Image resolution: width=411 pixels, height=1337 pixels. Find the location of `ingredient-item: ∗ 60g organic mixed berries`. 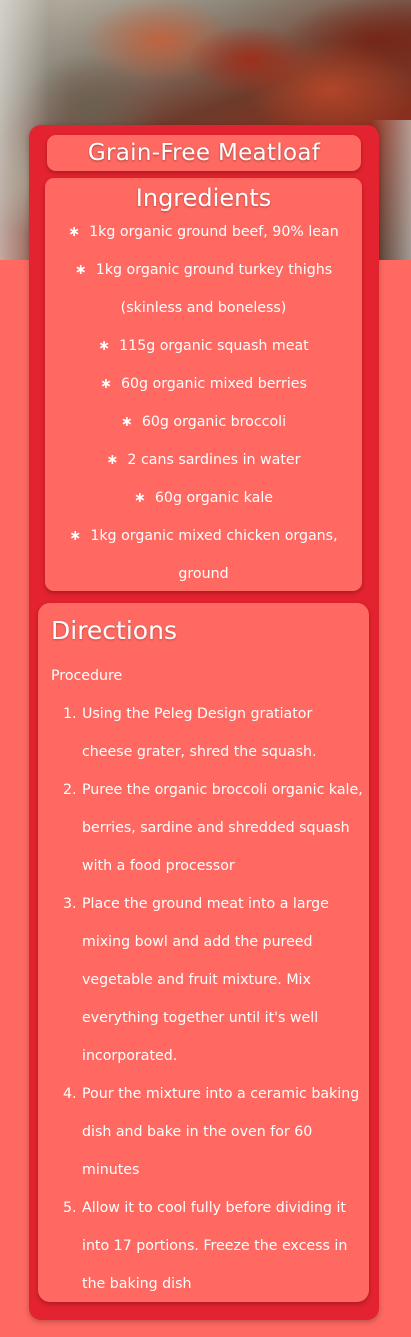

ingredient-item: ∗ 60g organic mixed berries is located at coordinates (203, 384).